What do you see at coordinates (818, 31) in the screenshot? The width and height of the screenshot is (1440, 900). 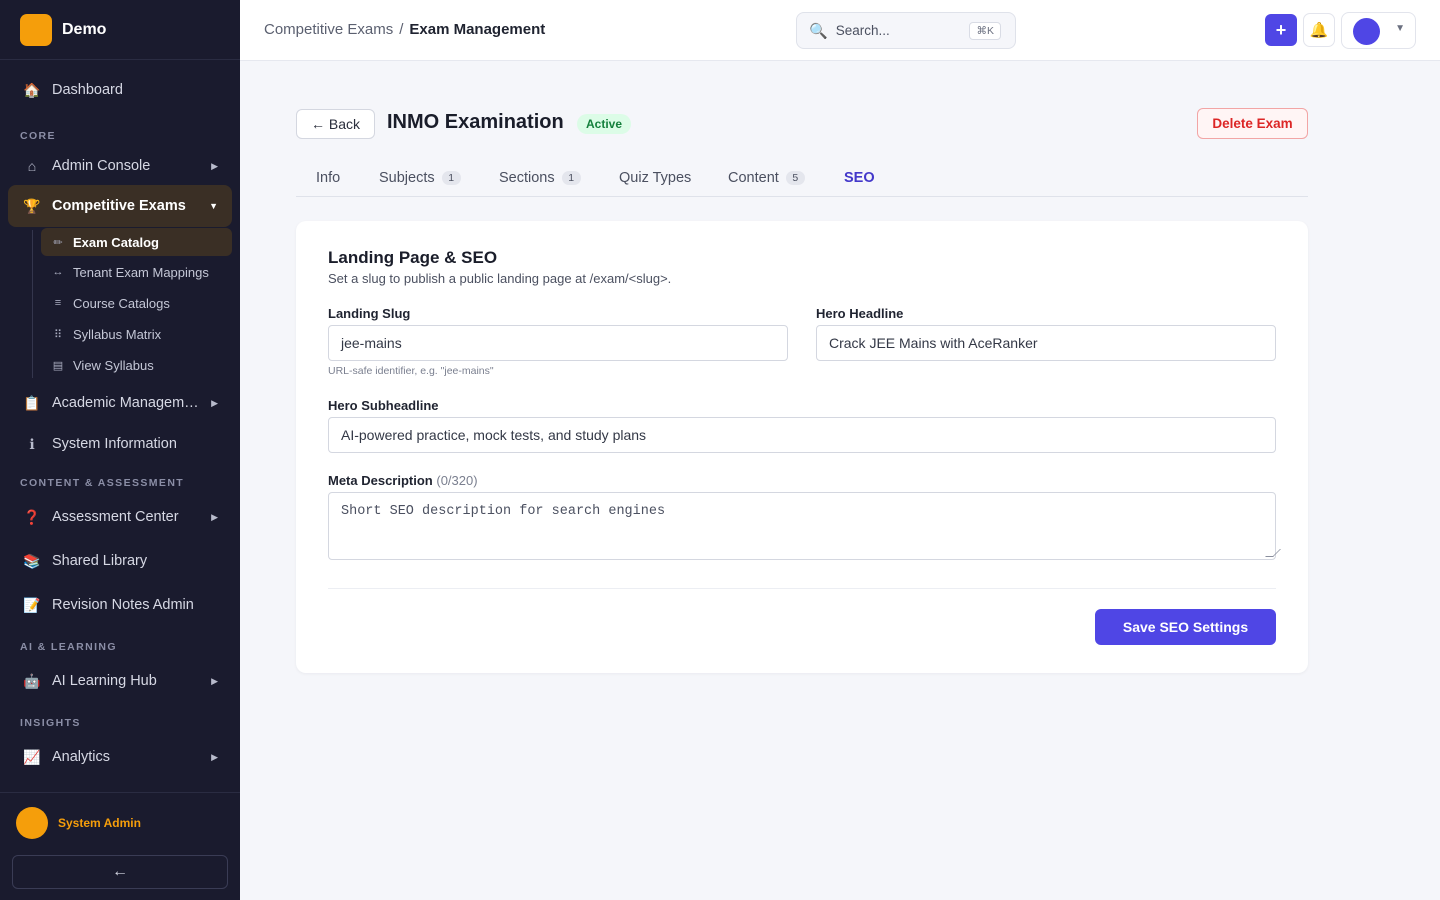 I see `search-icon: 🔍` at bounding box center [818, 31].